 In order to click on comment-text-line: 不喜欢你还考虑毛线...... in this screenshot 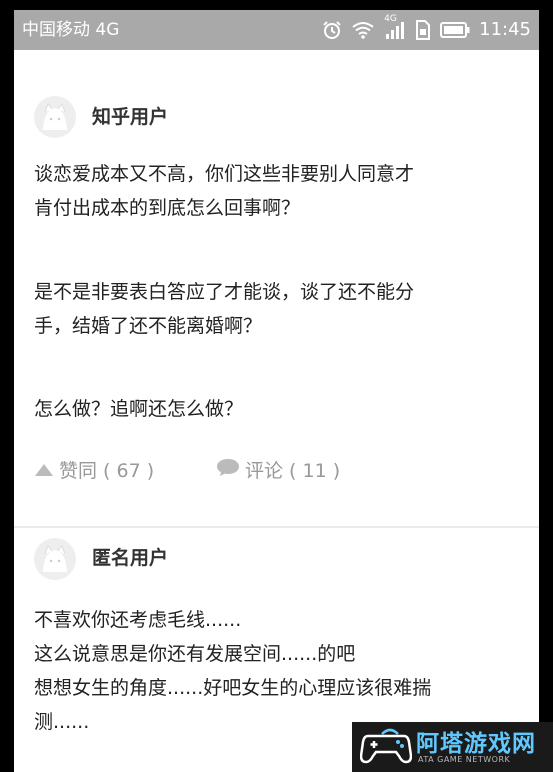, I will do `click(138, 620)`.